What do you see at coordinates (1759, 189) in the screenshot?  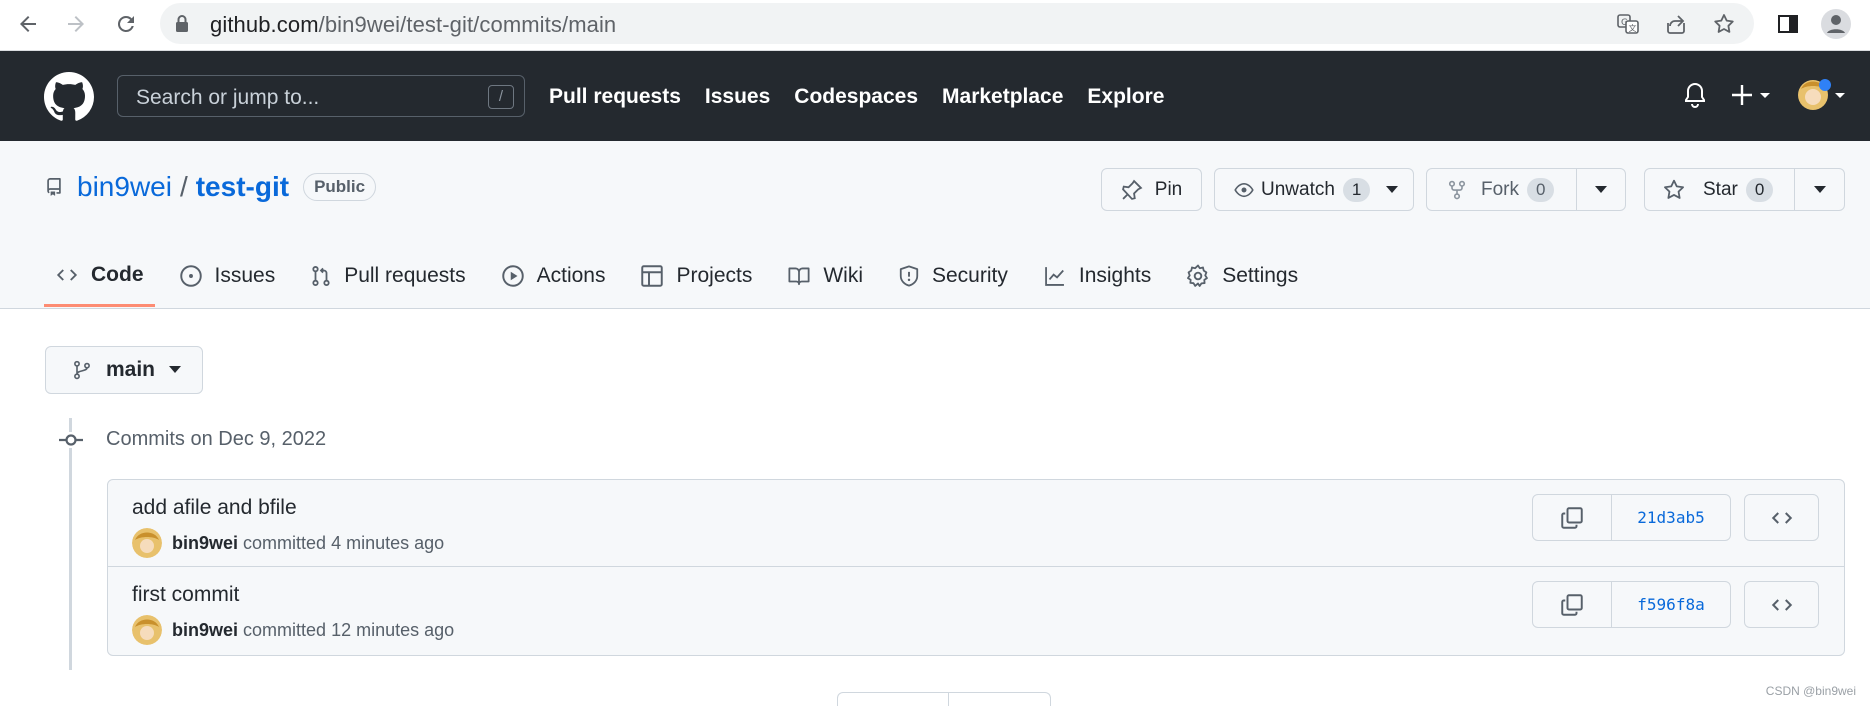 I see `star-count: 0` at bounding box center [1759, 189].